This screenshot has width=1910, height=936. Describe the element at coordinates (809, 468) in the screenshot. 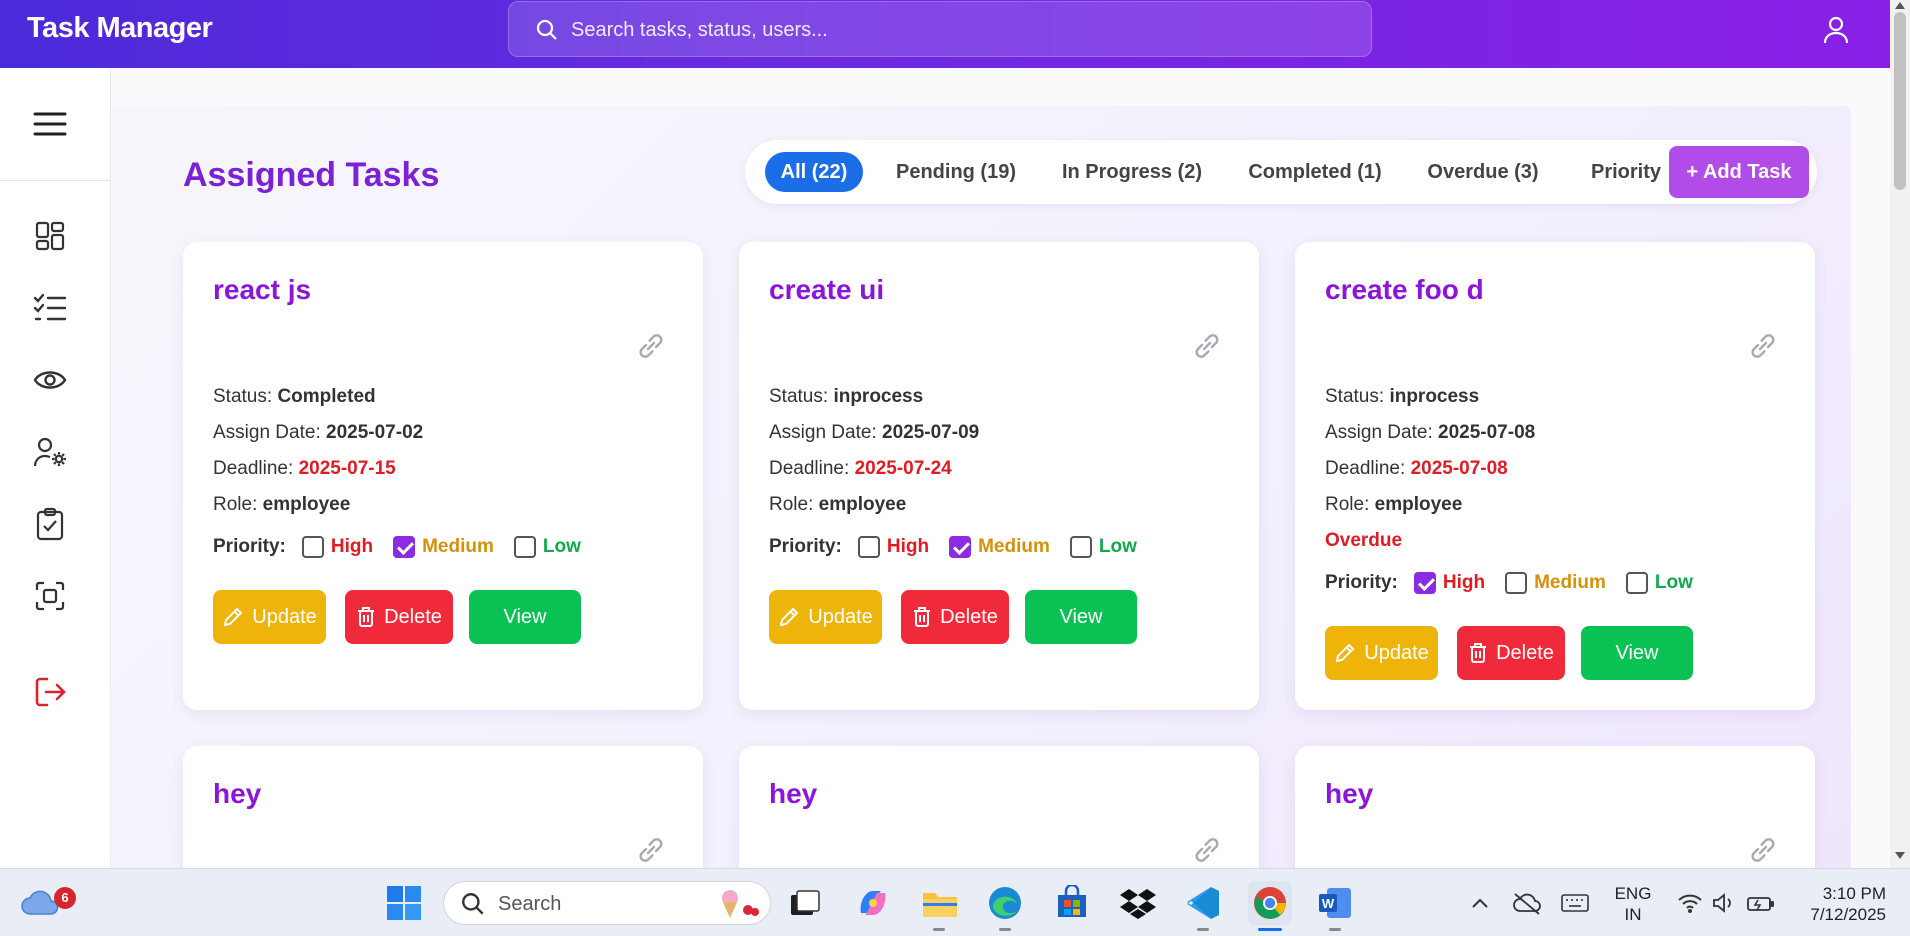

I see `deadline-label: Deadline:` at that location.